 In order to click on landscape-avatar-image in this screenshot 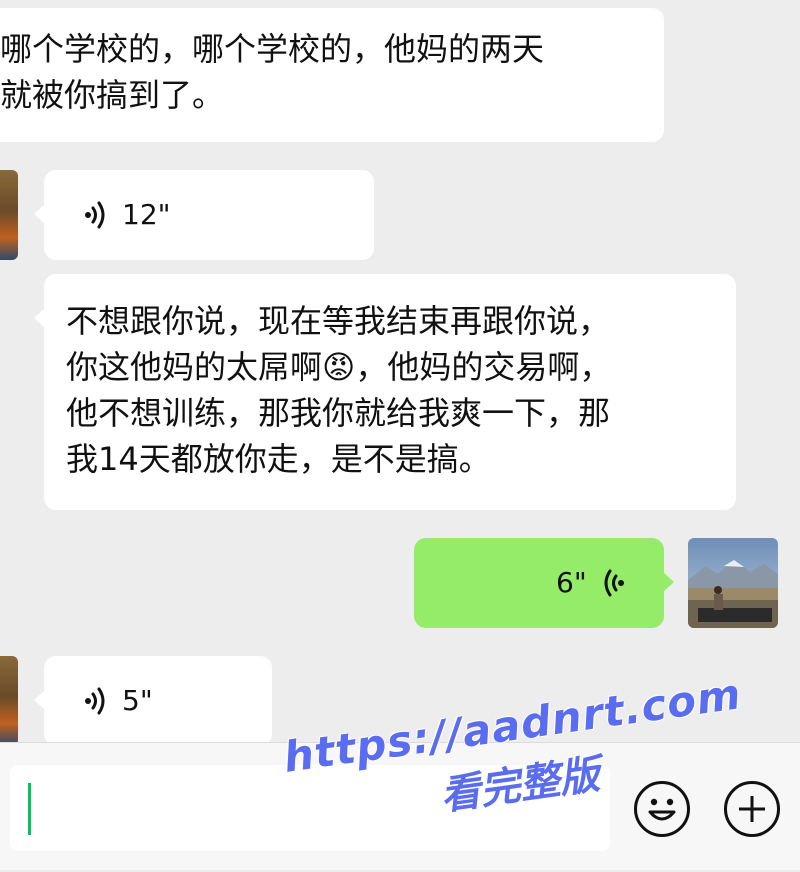, I will do `click(733, 583)`.